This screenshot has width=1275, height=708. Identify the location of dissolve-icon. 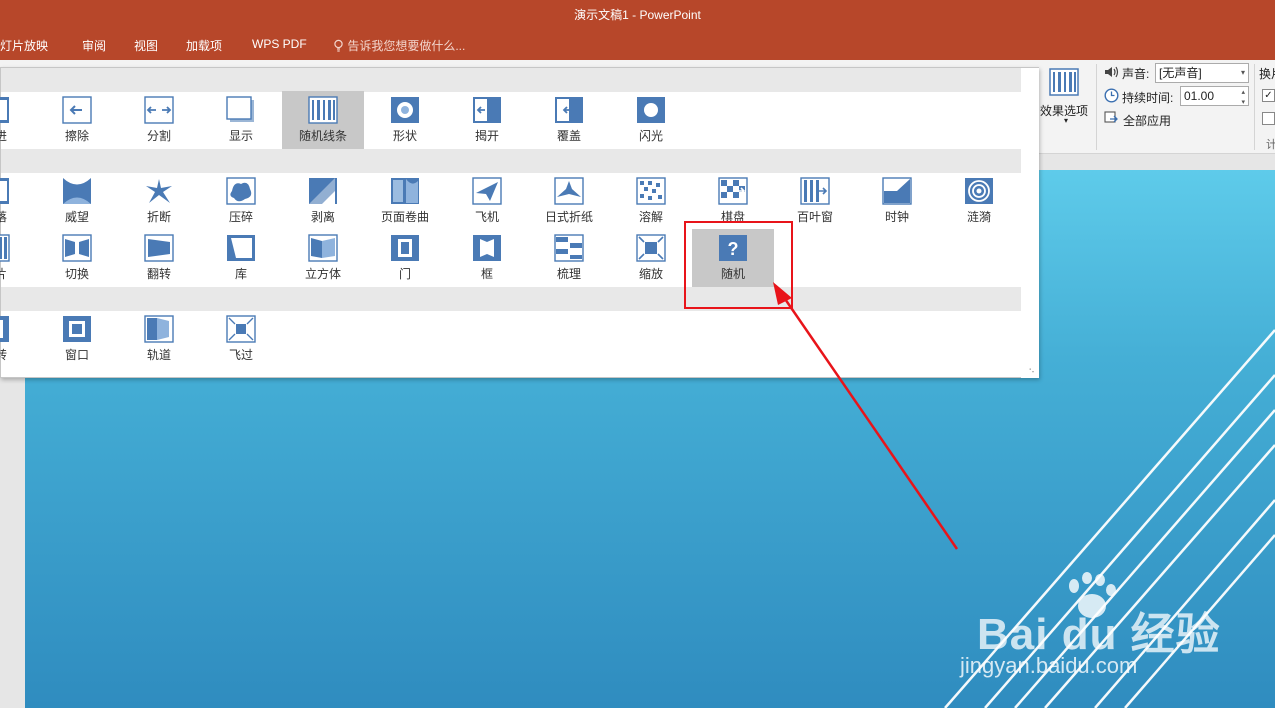
(651, 191).